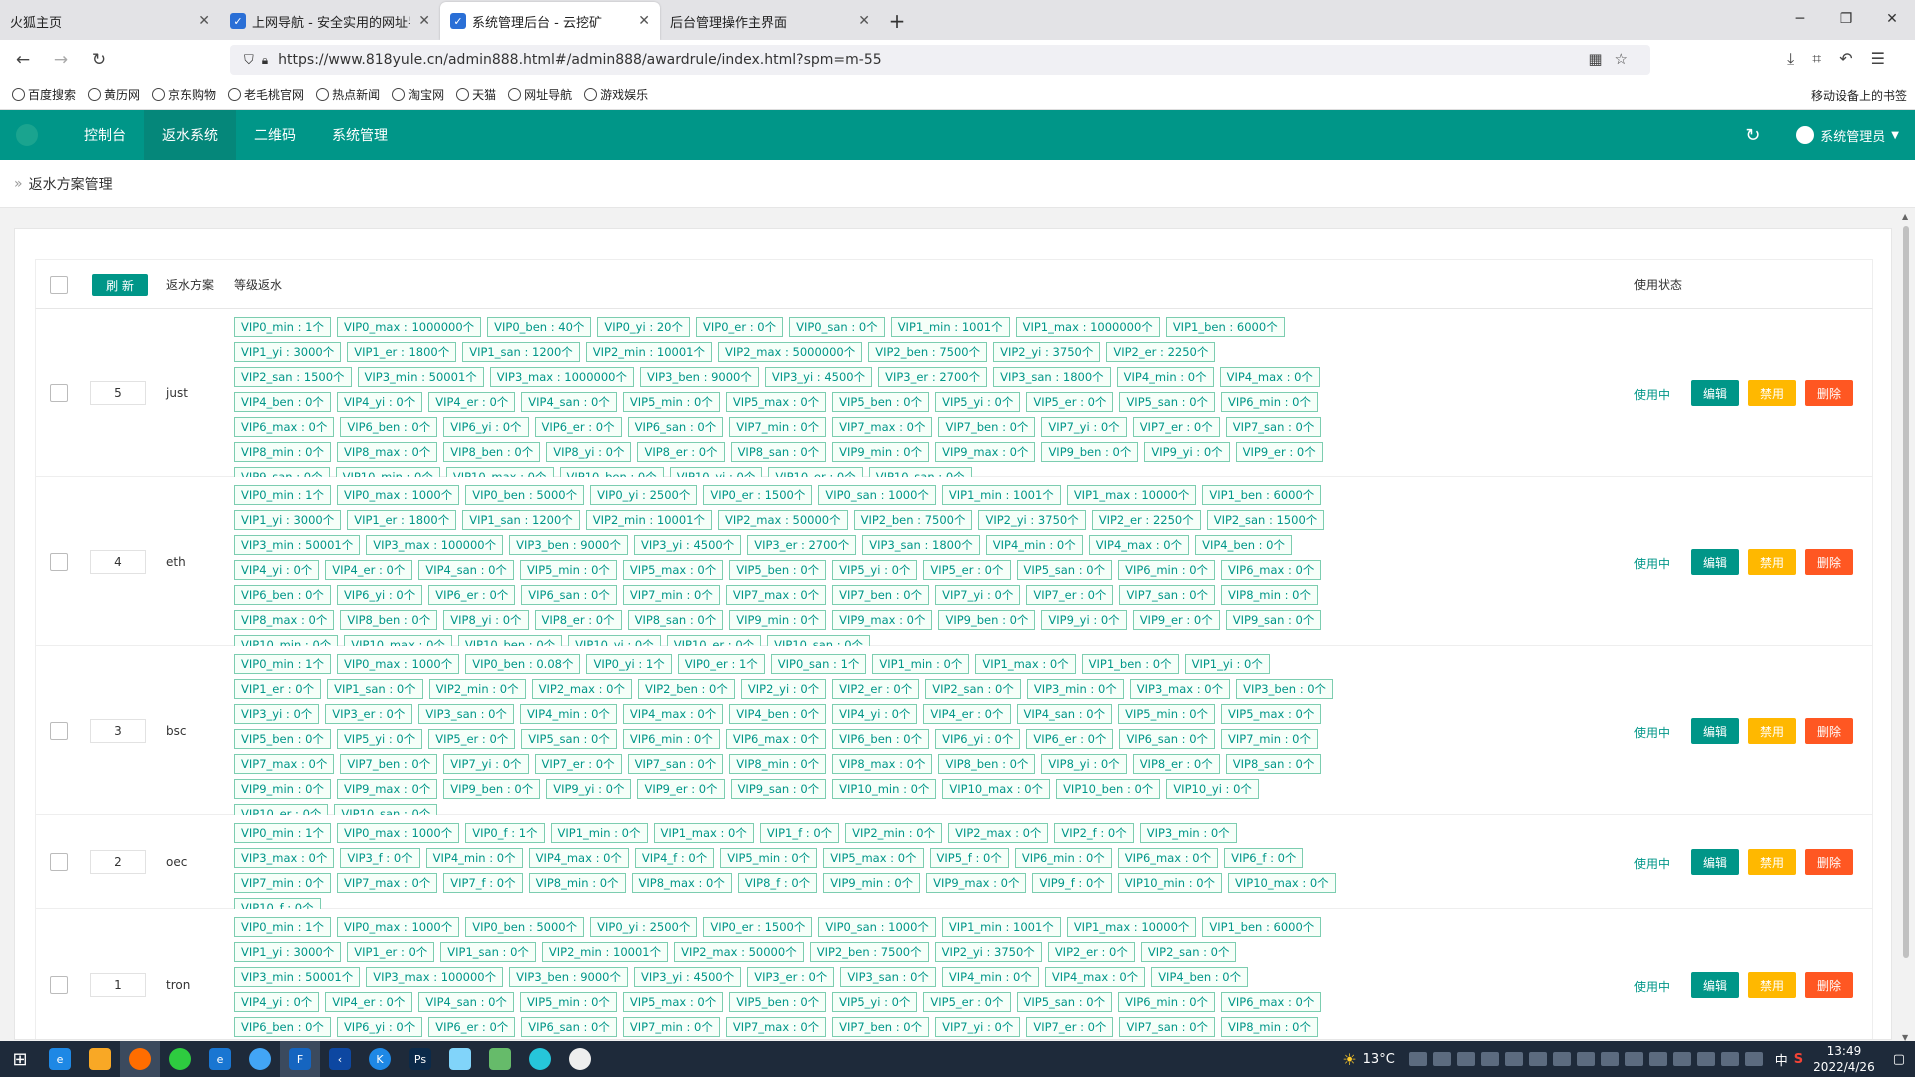 This screenshot has width=1915, height=1077. What do you see at coordinates (23, 60) in the screenshot?
I see `back-arrow-icon: ←` at bounding box center [23, 60].